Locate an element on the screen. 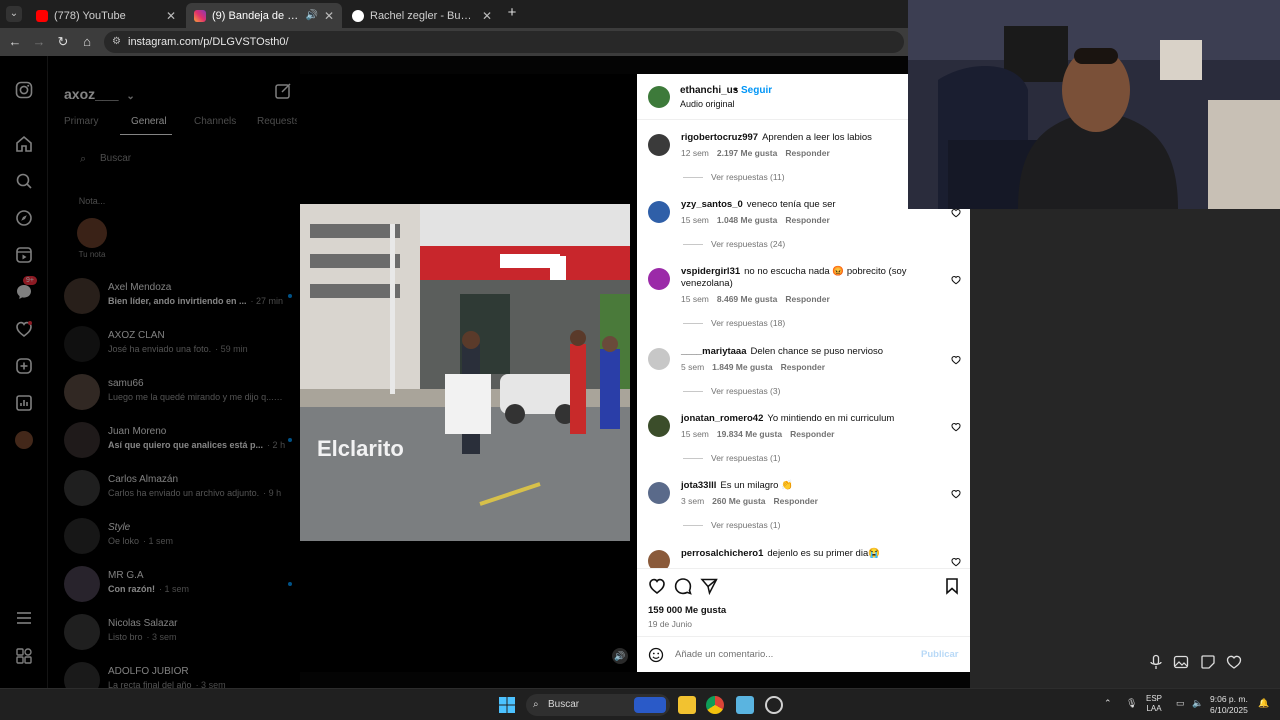 The width and height of the screenshot is (1280, 720). clock-date: 6/10/2025 is located at coordinates (1229, 710).